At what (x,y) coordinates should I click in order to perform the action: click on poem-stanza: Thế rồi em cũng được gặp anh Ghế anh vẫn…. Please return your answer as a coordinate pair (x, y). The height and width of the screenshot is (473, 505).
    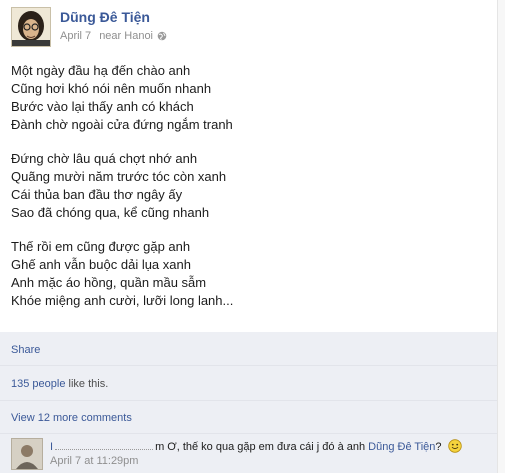
    Looking at the image, I should click on (246, 274).